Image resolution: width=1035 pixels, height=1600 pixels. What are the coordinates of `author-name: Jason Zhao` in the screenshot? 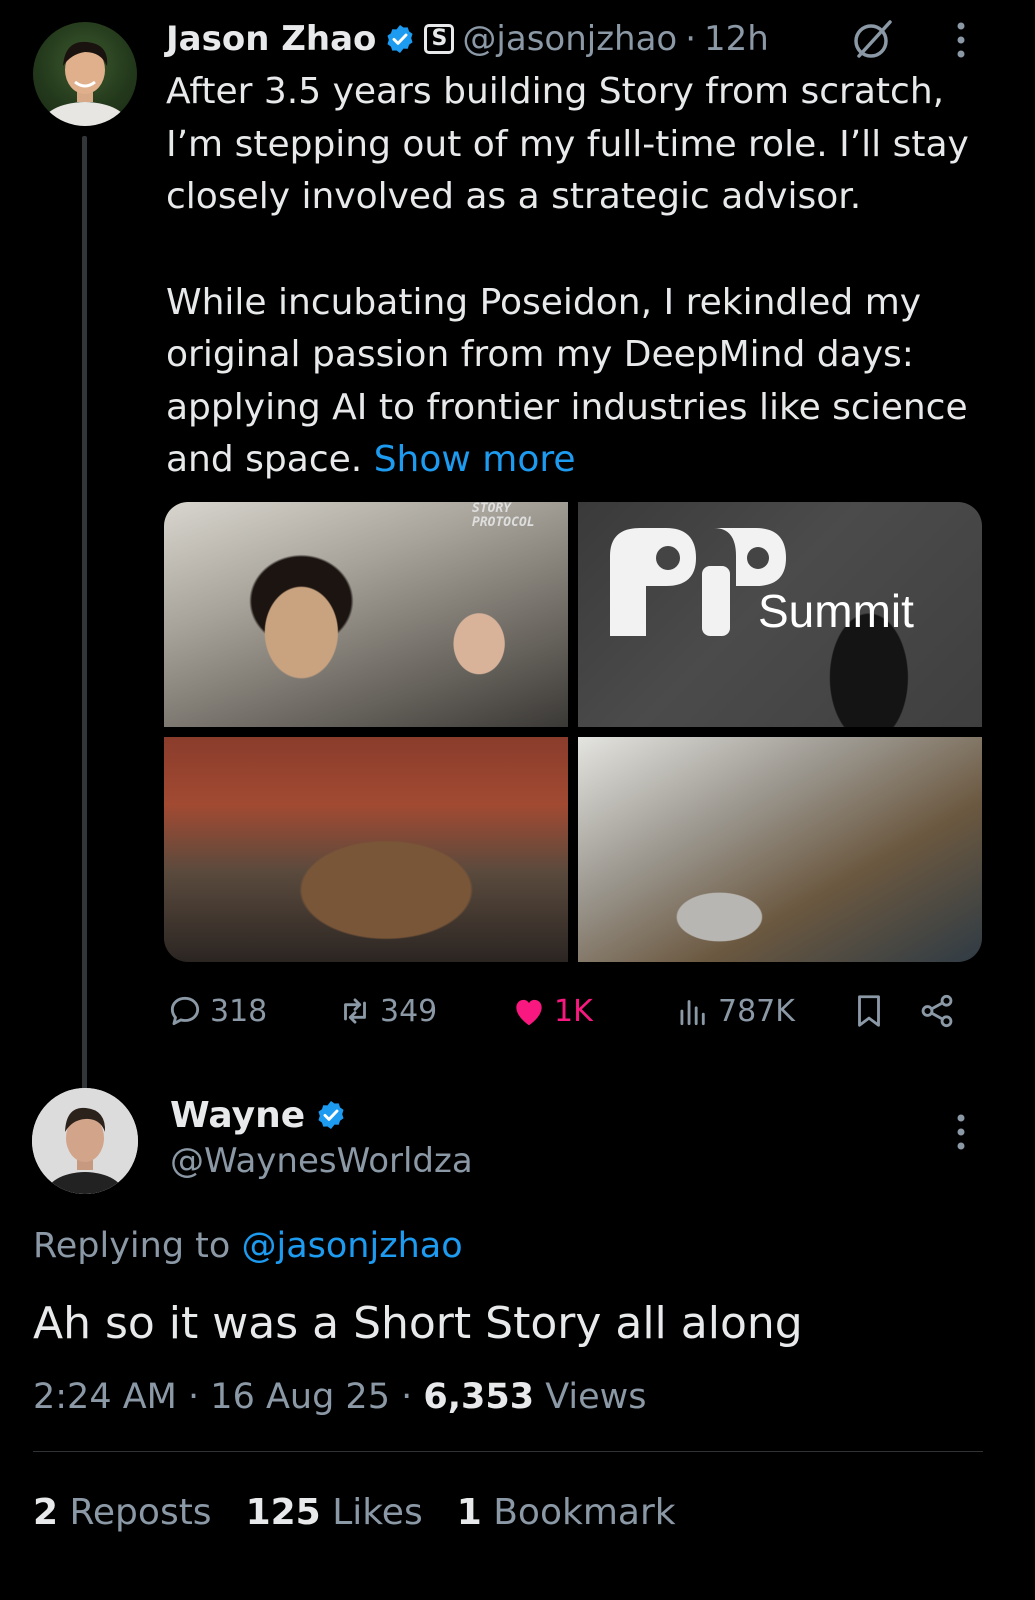 It's located at (271, 39).